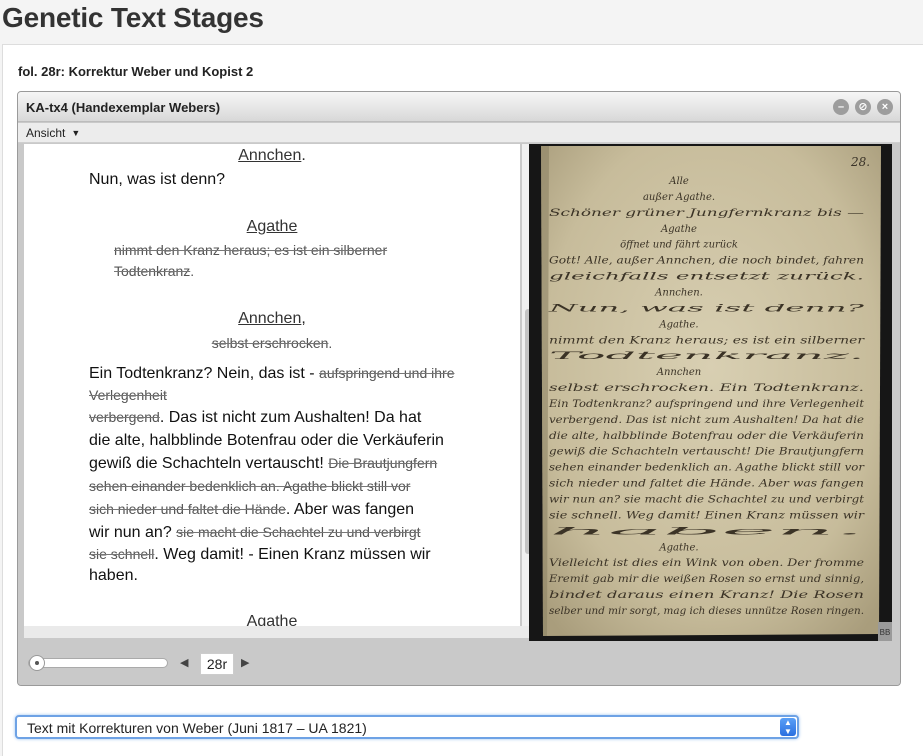 The image size is (923, 756). Describe the element at coordinates (303, 318) in the screenshot. I see `speaker-punct: ,` at that location.